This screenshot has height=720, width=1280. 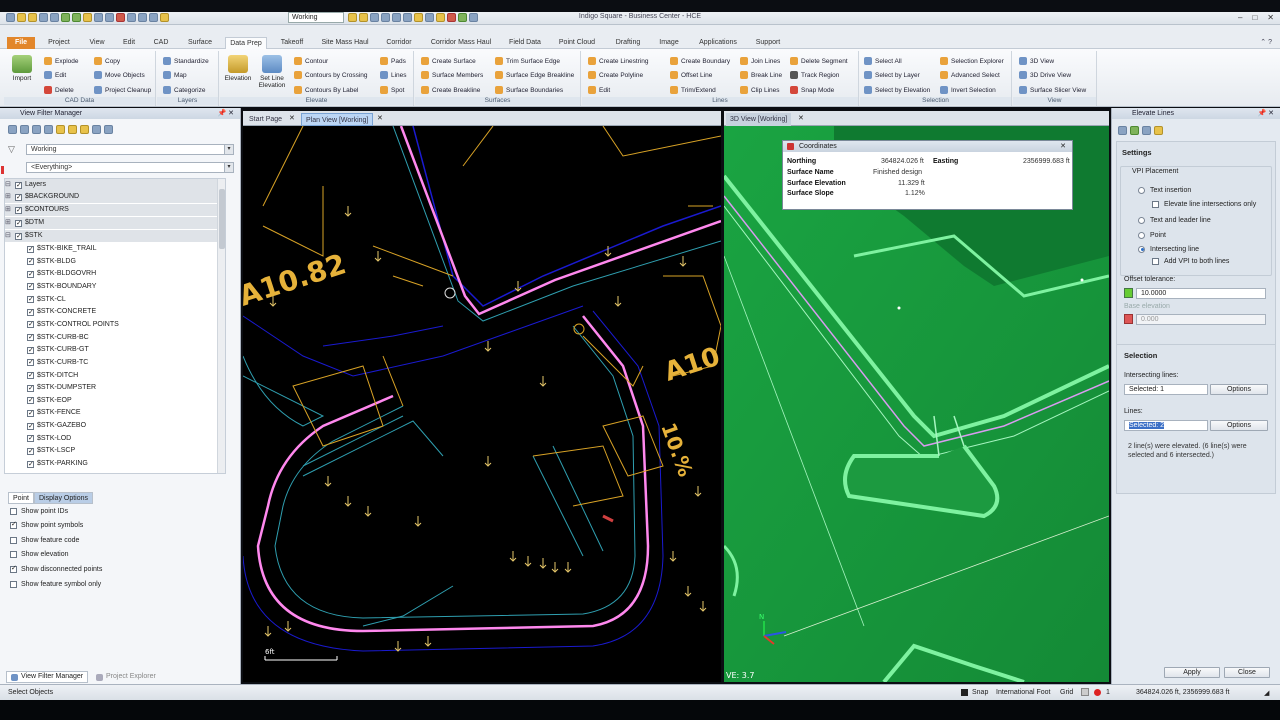 I want to click on move-objects-button: Move Objects, so click(x=119, y=75).